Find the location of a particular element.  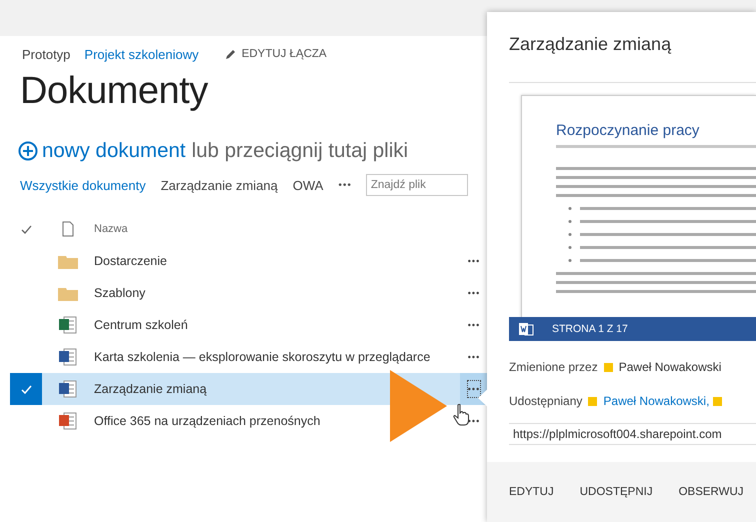

add-icon is located at coordinates (28, 151).